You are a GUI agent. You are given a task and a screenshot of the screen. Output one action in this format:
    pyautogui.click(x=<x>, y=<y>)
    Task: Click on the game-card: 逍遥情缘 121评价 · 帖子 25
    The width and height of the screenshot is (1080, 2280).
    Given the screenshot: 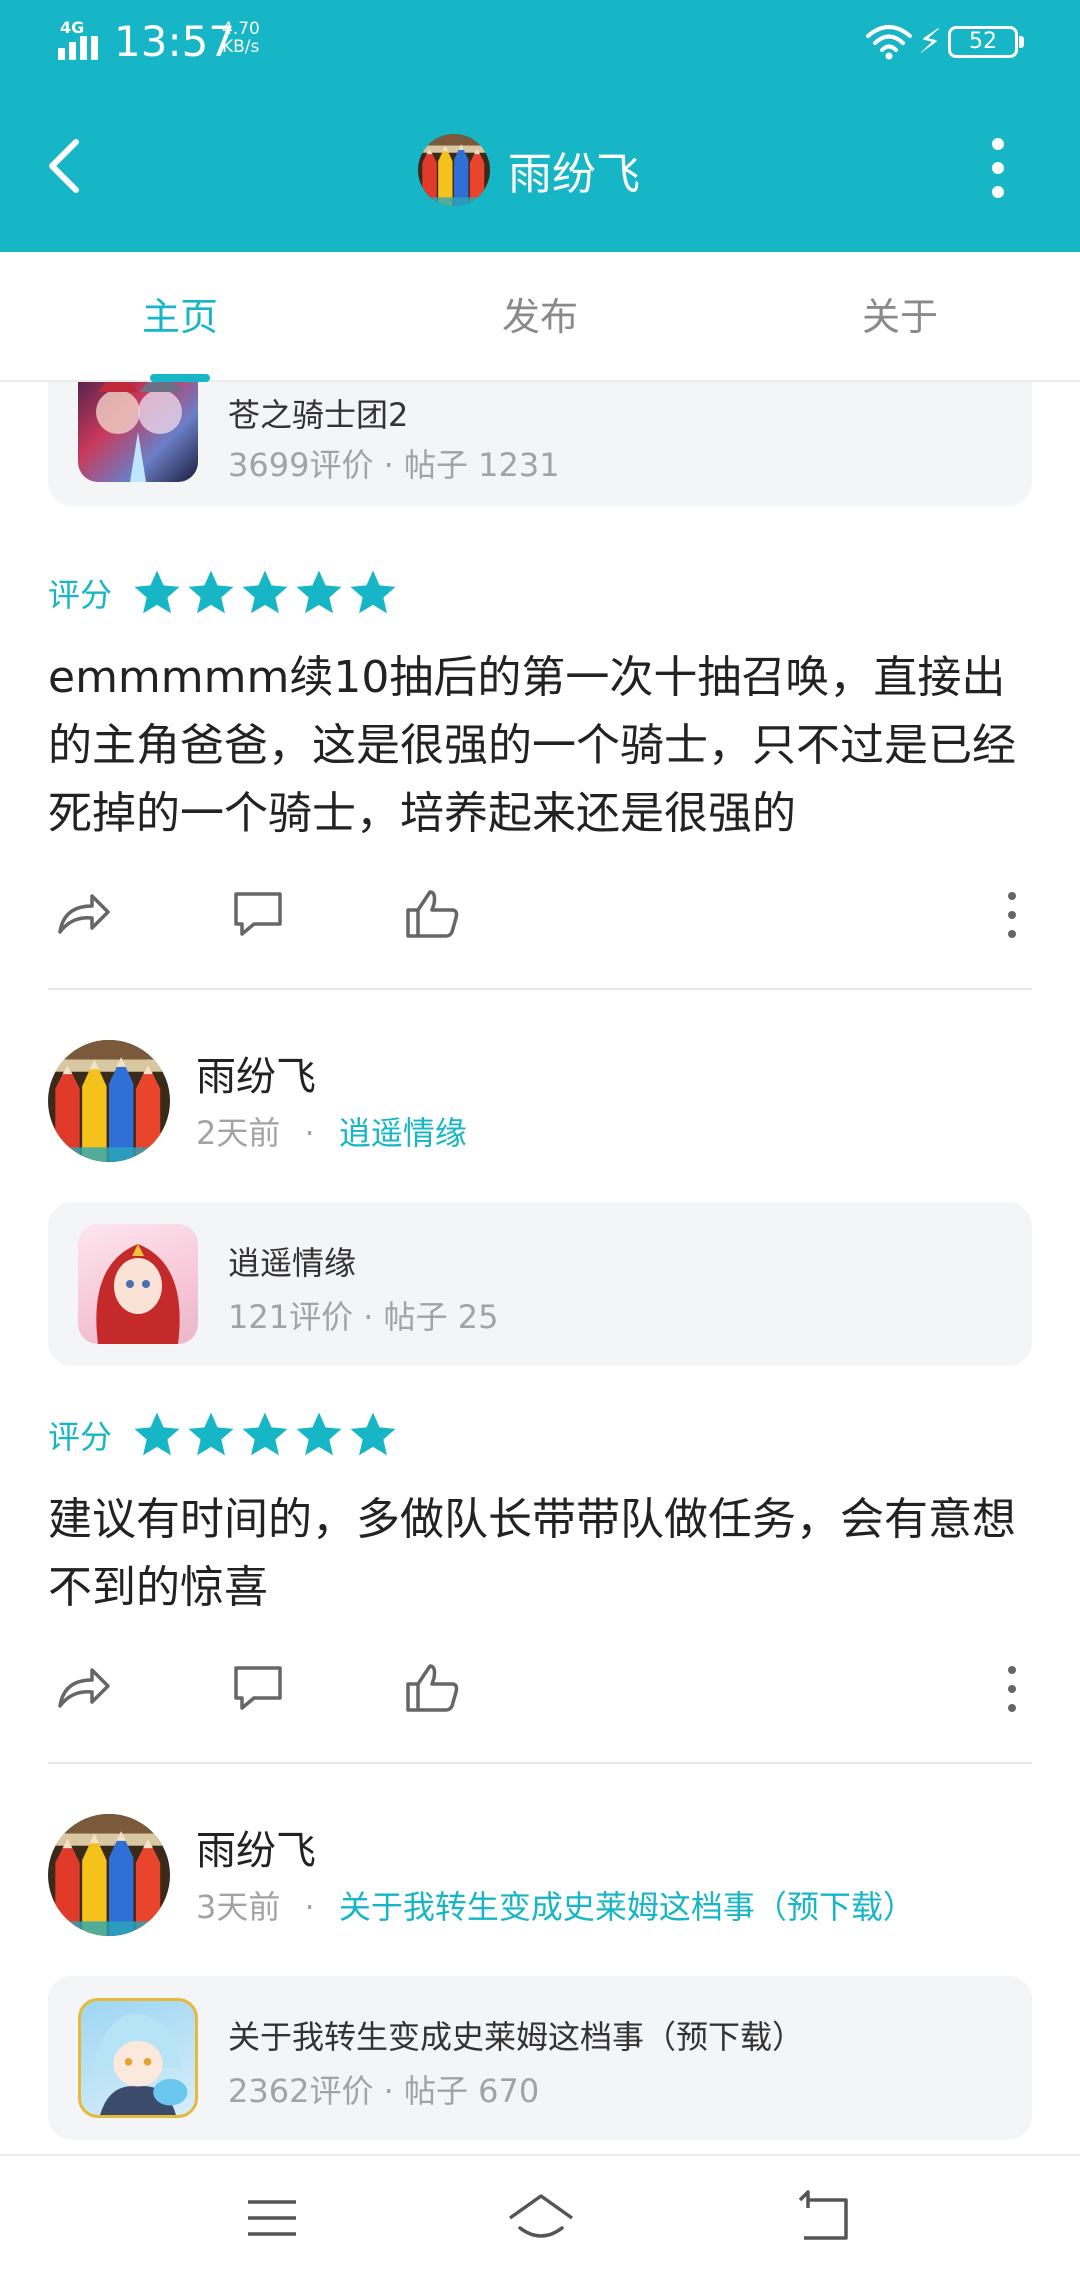 What is the action you would take?
    pyautogui.click(x=540, y=1284)
    